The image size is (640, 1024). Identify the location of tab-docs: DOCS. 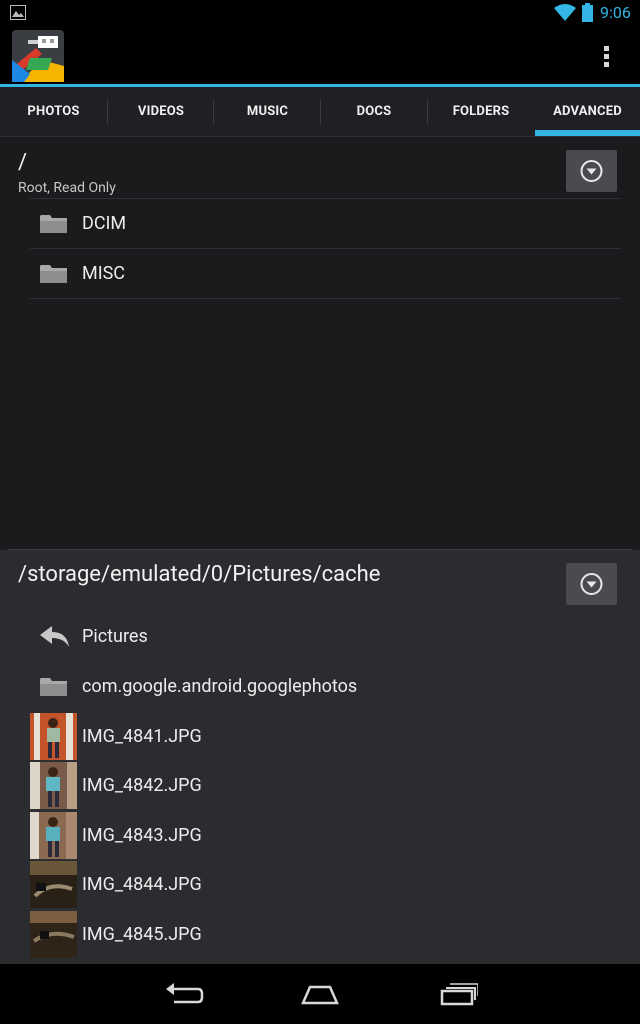
(374, 111).